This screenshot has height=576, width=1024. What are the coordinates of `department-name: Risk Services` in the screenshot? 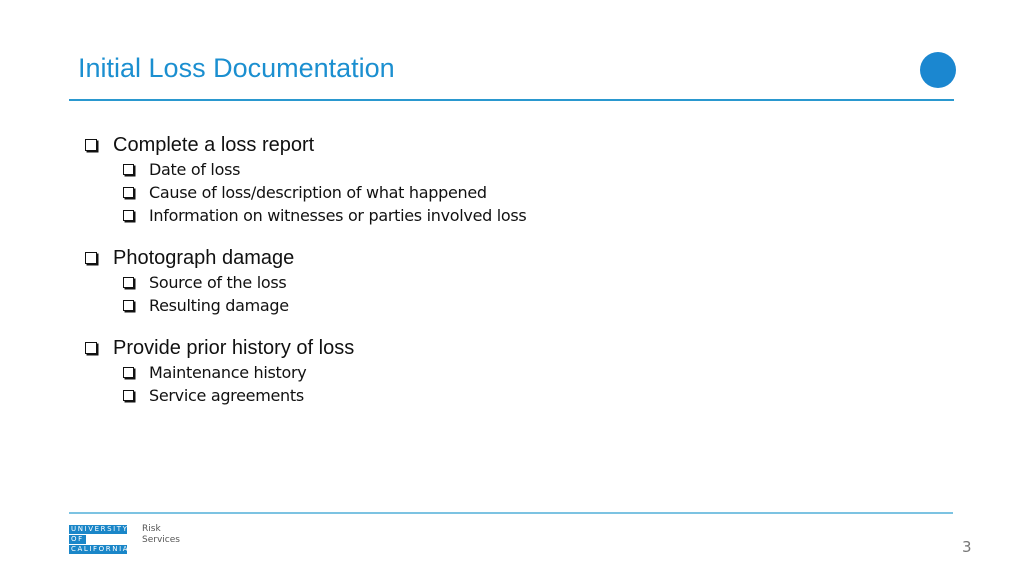 It's located at (161, 535).